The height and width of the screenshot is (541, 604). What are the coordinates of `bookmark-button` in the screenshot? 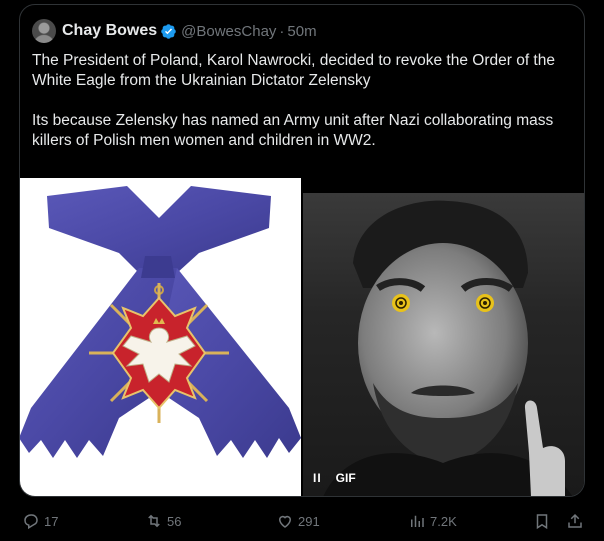 It's located at (544, 521).